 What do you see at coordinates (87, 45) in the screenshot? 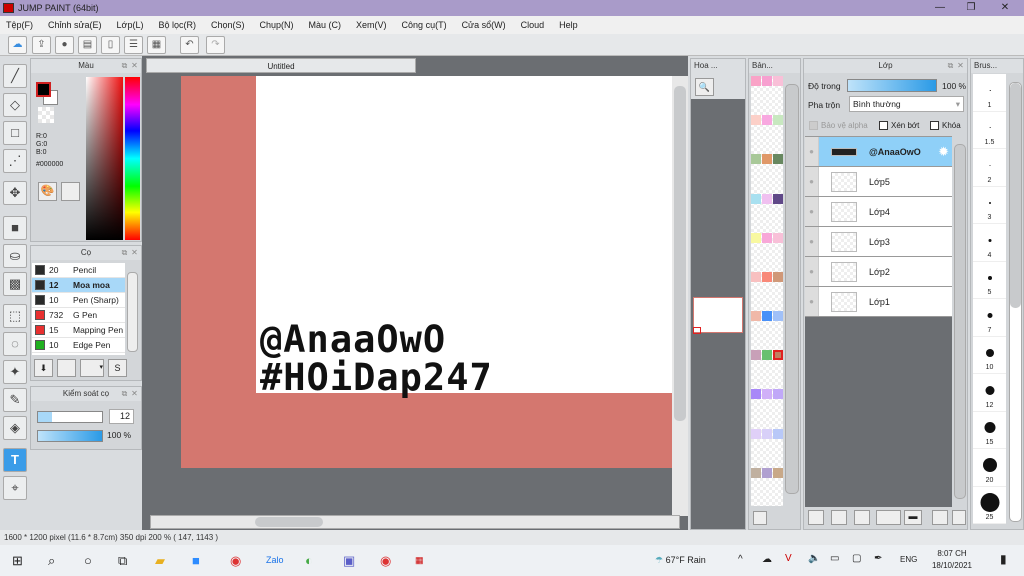
I see `message-icon: ▤` at bounding box center [87, 45].